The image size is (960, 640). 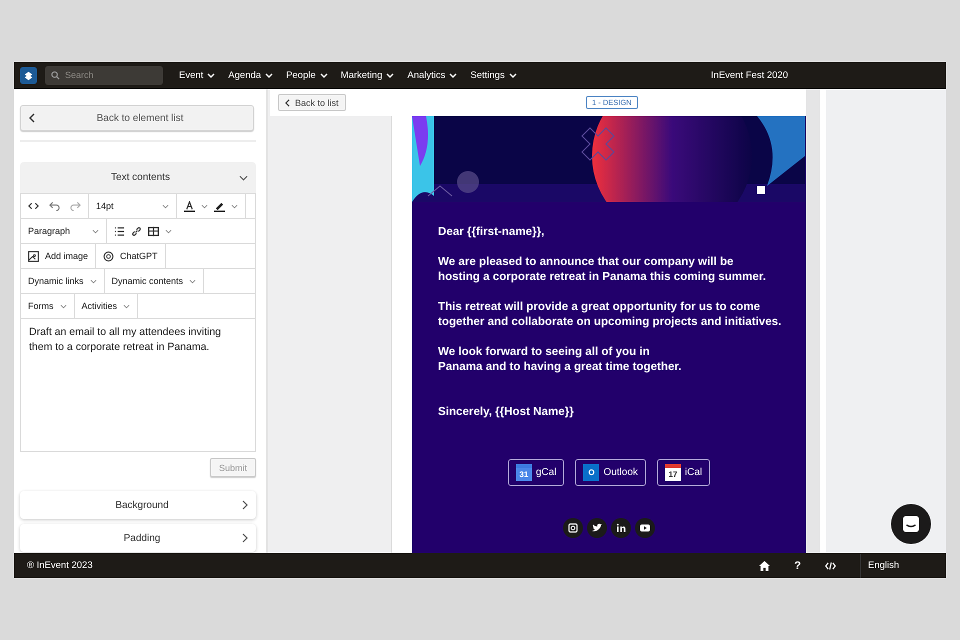 I want to click on search-icon, so click(x=55, y=75).